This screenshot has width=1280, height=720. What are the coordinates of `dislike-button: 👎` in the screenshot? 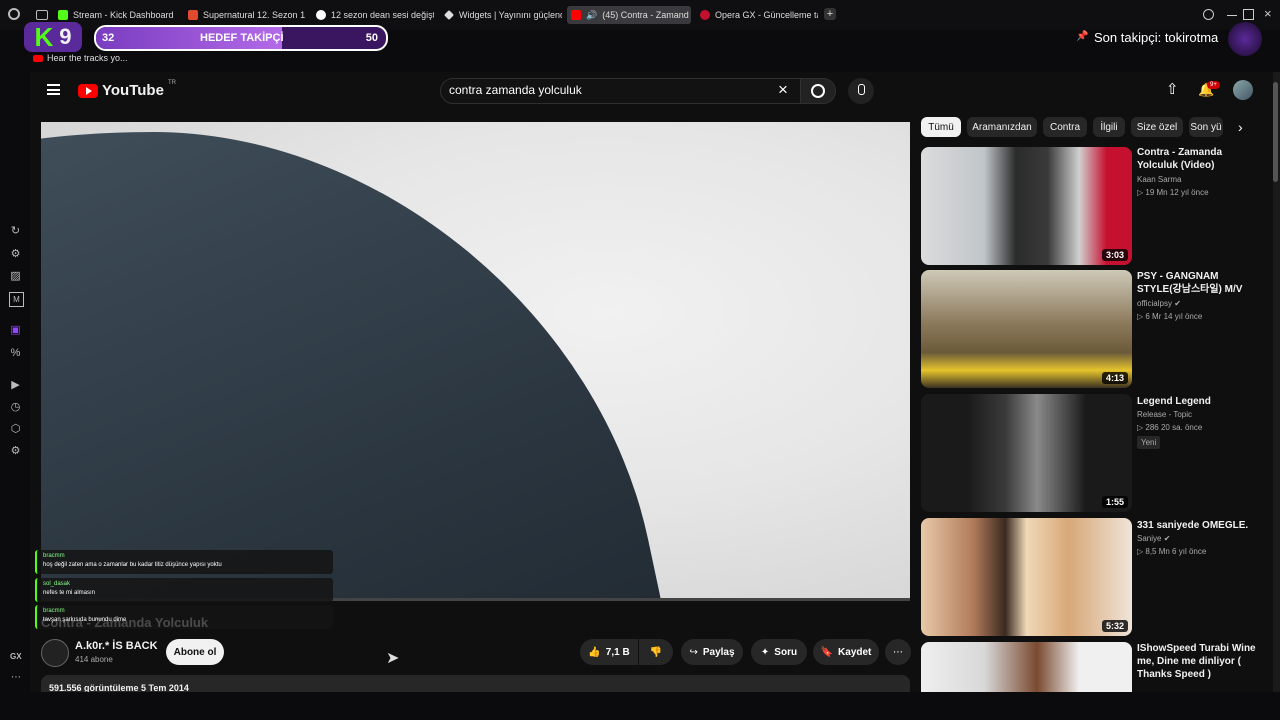 It's located at (656, 652).